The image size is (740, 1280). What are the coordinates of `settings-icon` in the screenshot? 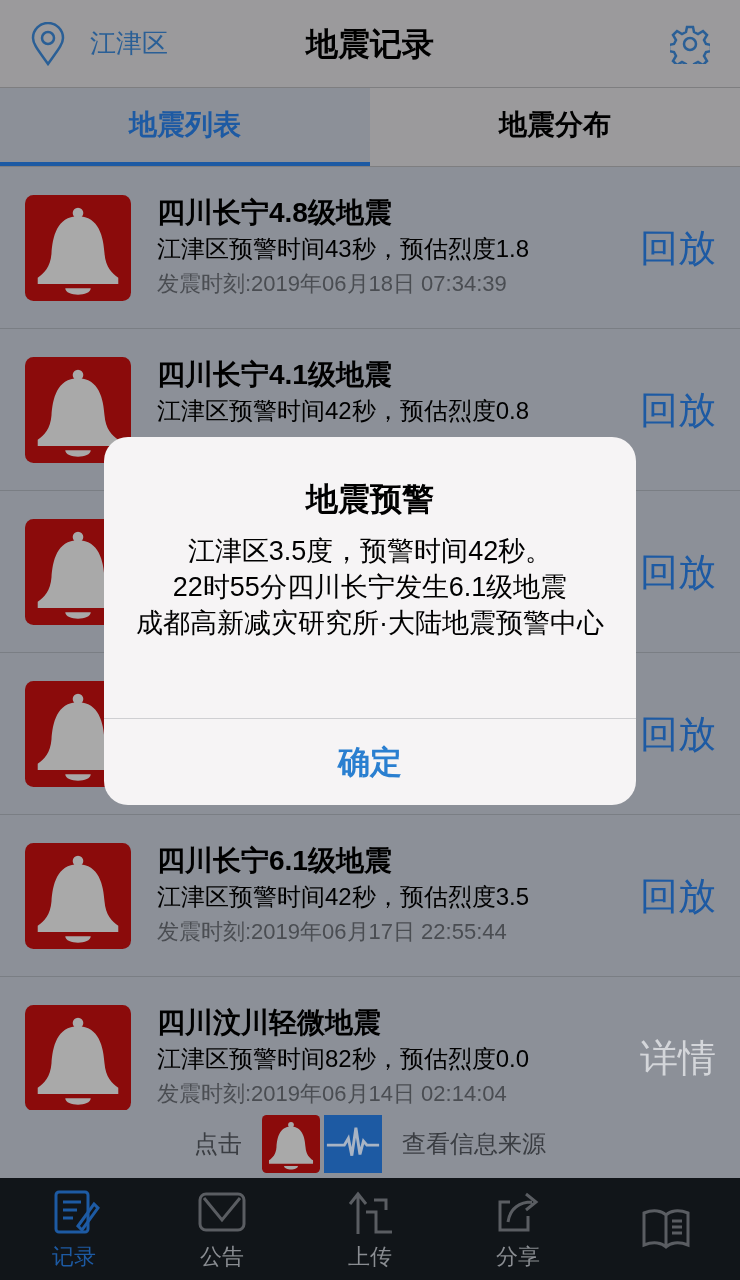 It's located at (690, 43).